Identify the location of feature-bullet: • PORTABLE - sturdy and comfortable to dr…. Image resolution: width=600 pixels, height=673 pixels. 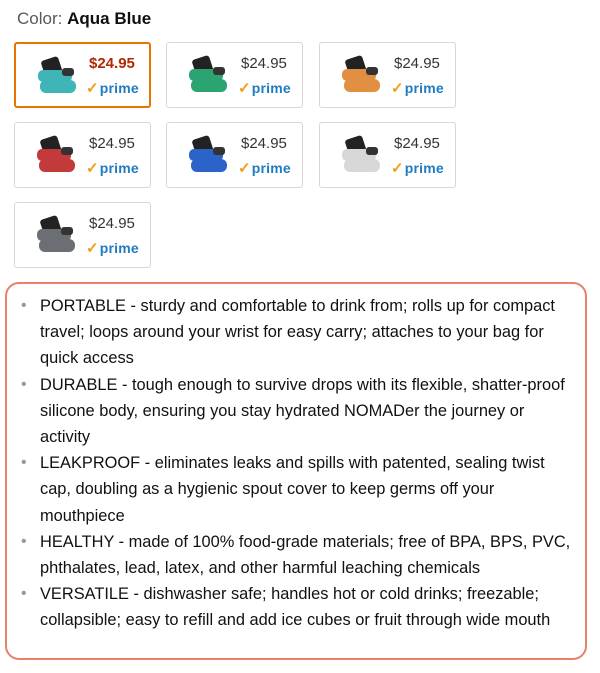
(298, 332).